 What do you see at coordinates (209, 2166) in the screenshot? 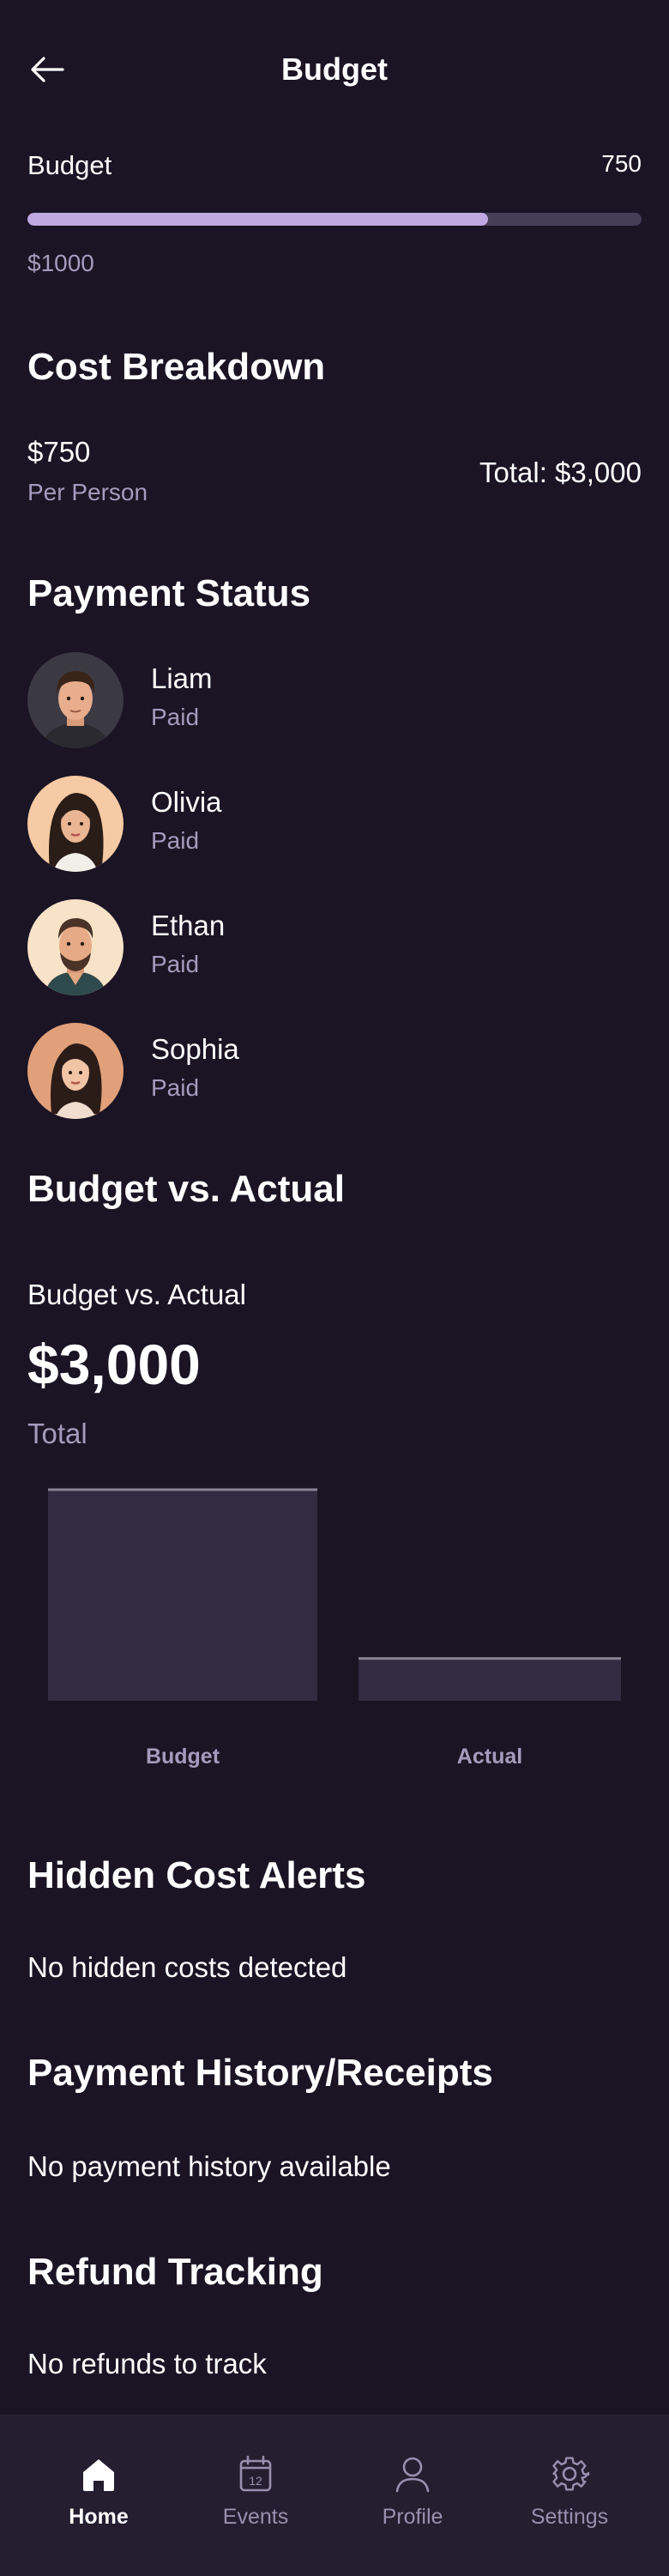
I see `payment-history-empty-message: No payment history available` at bounding box center [209, 2166].